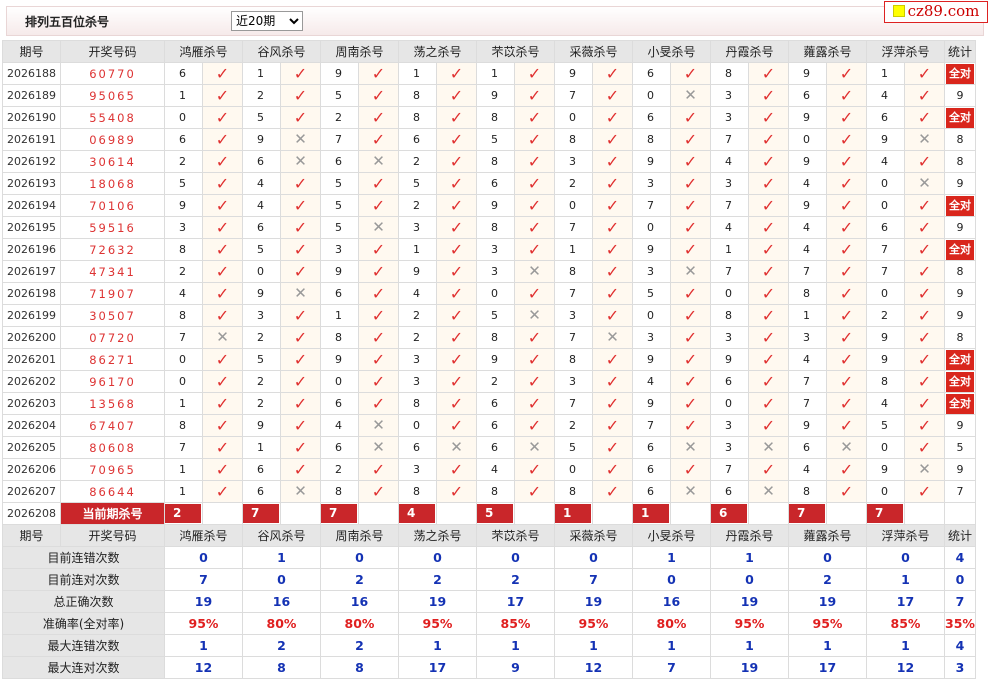 The height and width of the screenshot is (680, 988). Describe the element at coordinates (489, 557) in the screenshot. I see `stats-row: 目前连错次数 0 1 0 0 0 0 1 1 0 0 4` at that location.